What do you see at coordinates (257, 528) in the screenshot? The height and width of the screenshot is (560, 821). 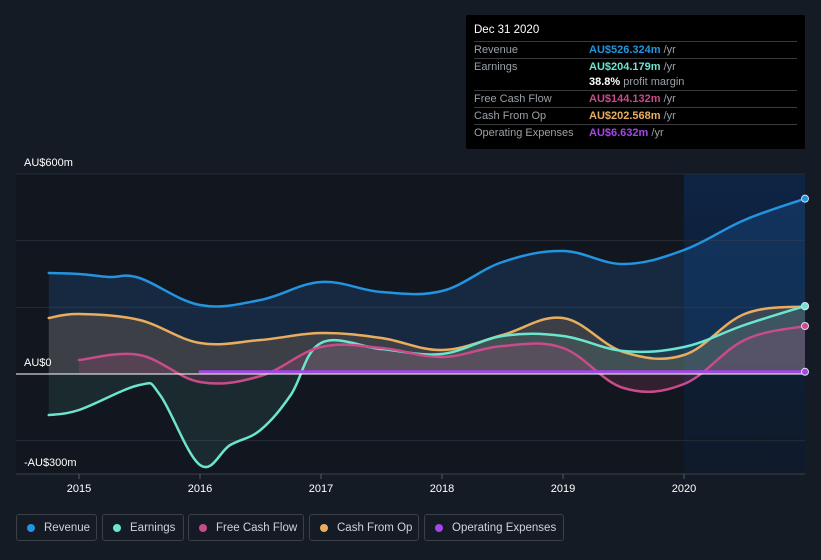 I see `legend-label: Free Cash Flow` at bounding box center [257, 528].